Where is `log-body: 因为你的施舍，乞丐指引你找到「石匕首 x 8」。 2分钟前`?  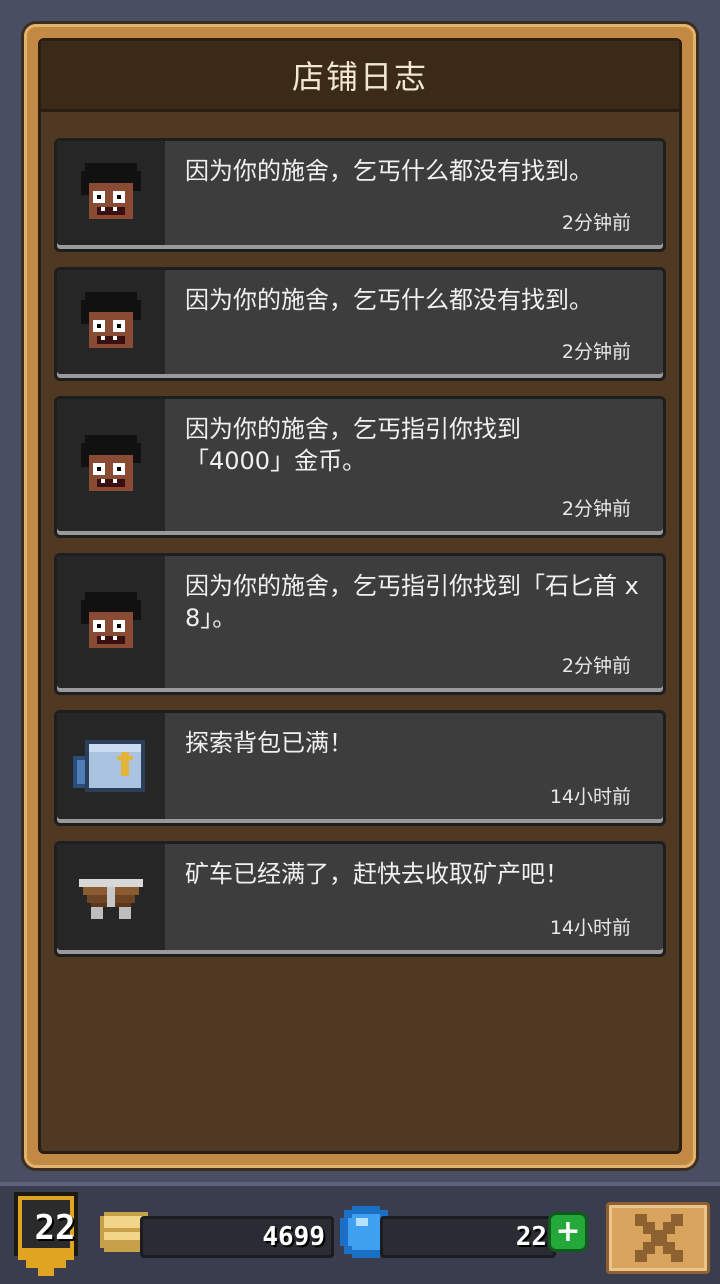 log-body: 因为你的施舍，乞丐指引你找到「石匕首 x 8」。 2分钟前 is located at coordinates (414, 624).